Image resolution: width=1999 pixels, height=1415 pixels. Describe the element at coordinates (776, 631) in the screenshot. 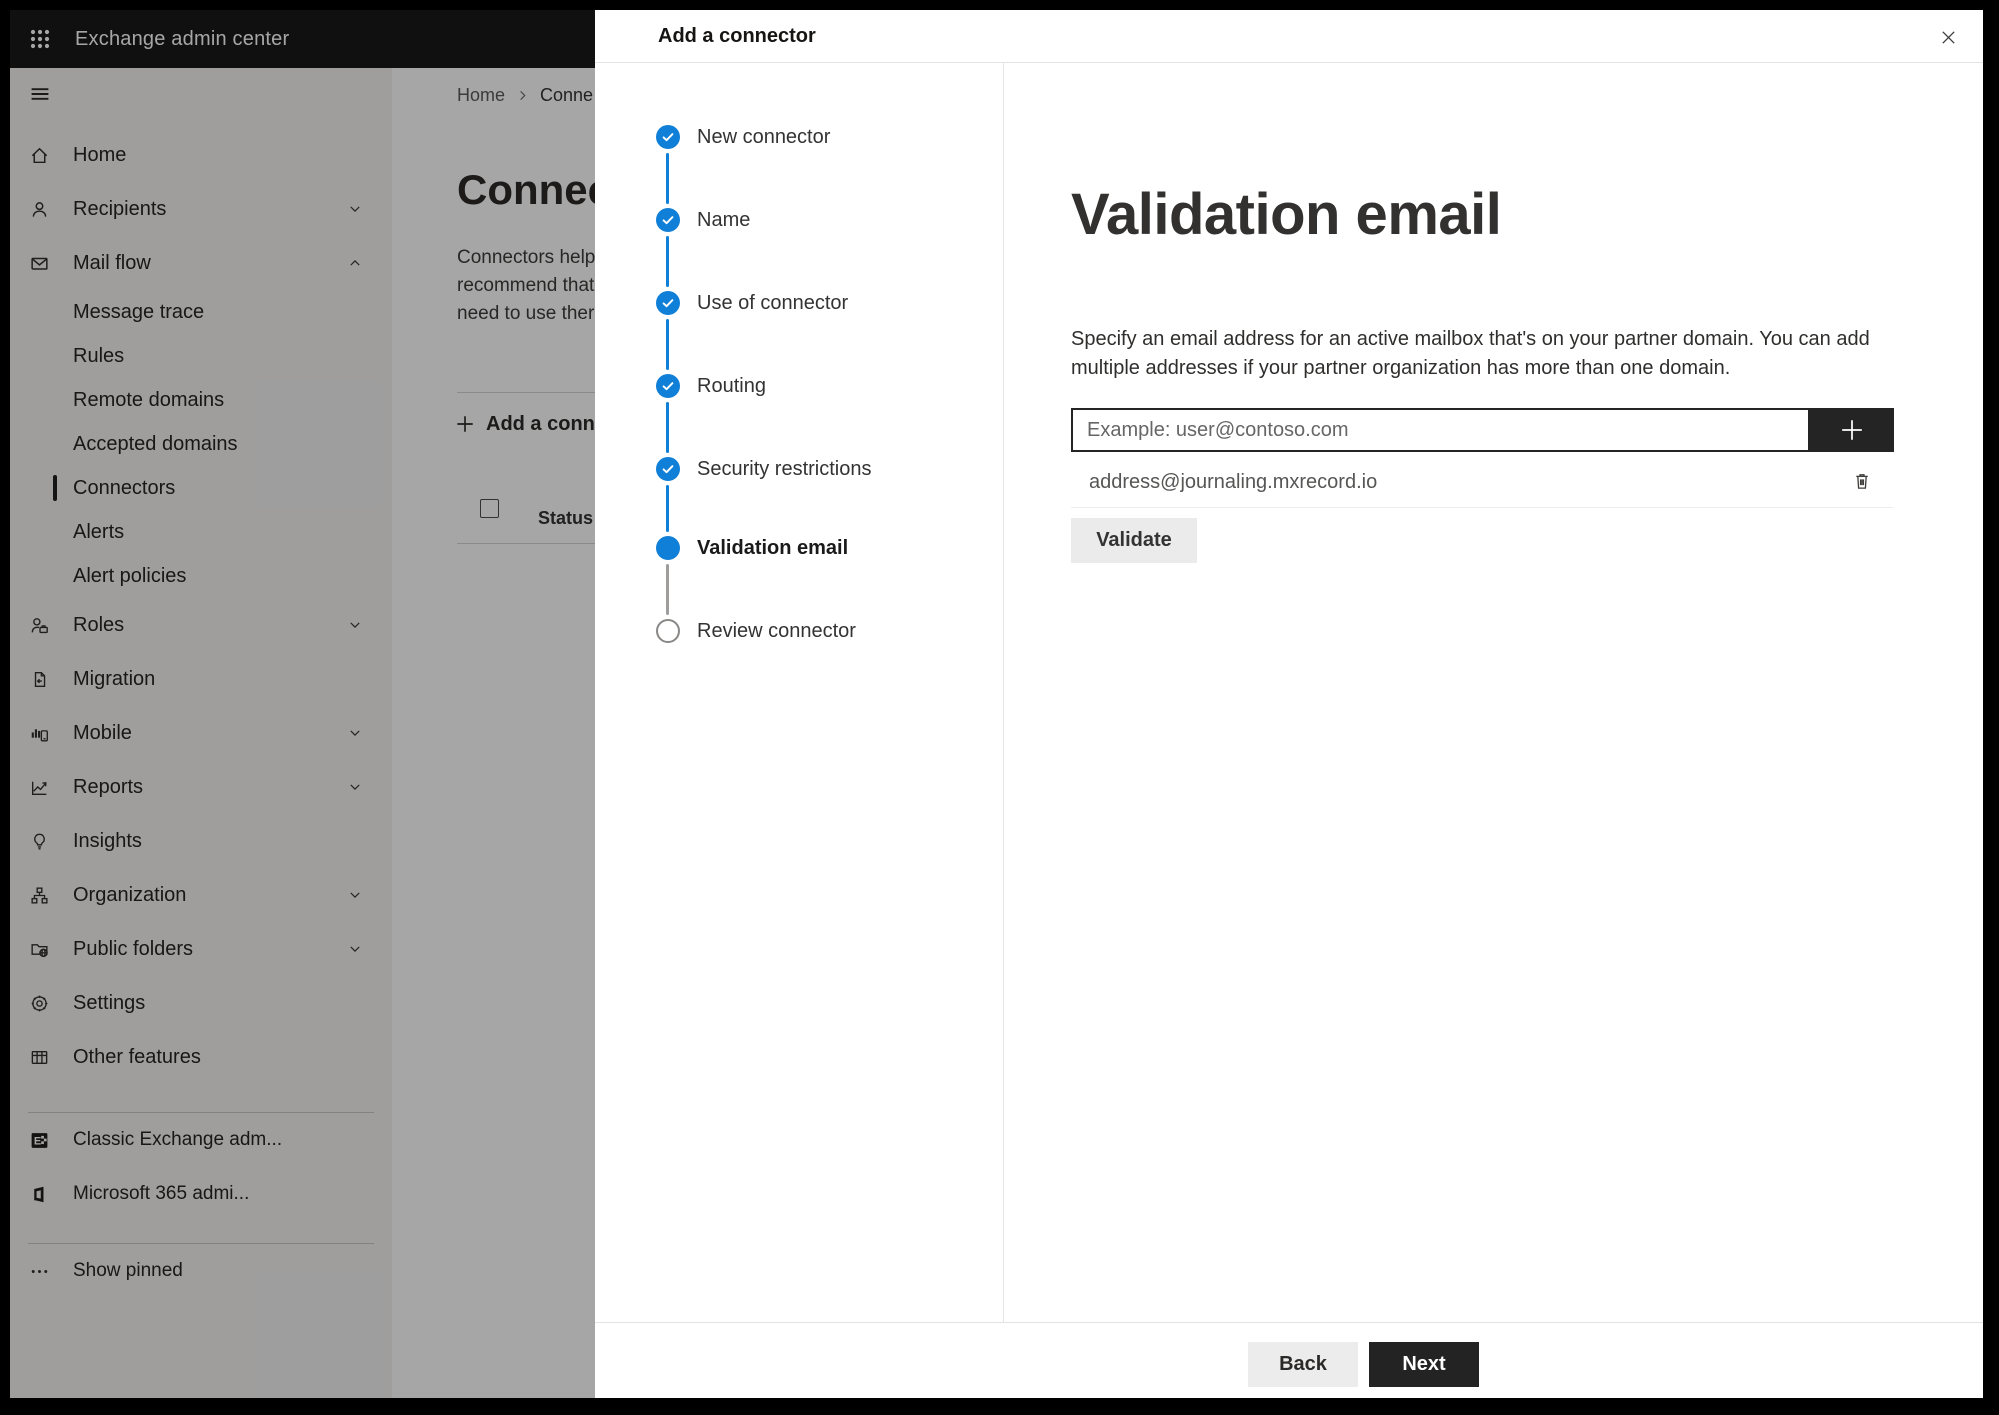

I see `step-review-connector: Review connector` at that location.